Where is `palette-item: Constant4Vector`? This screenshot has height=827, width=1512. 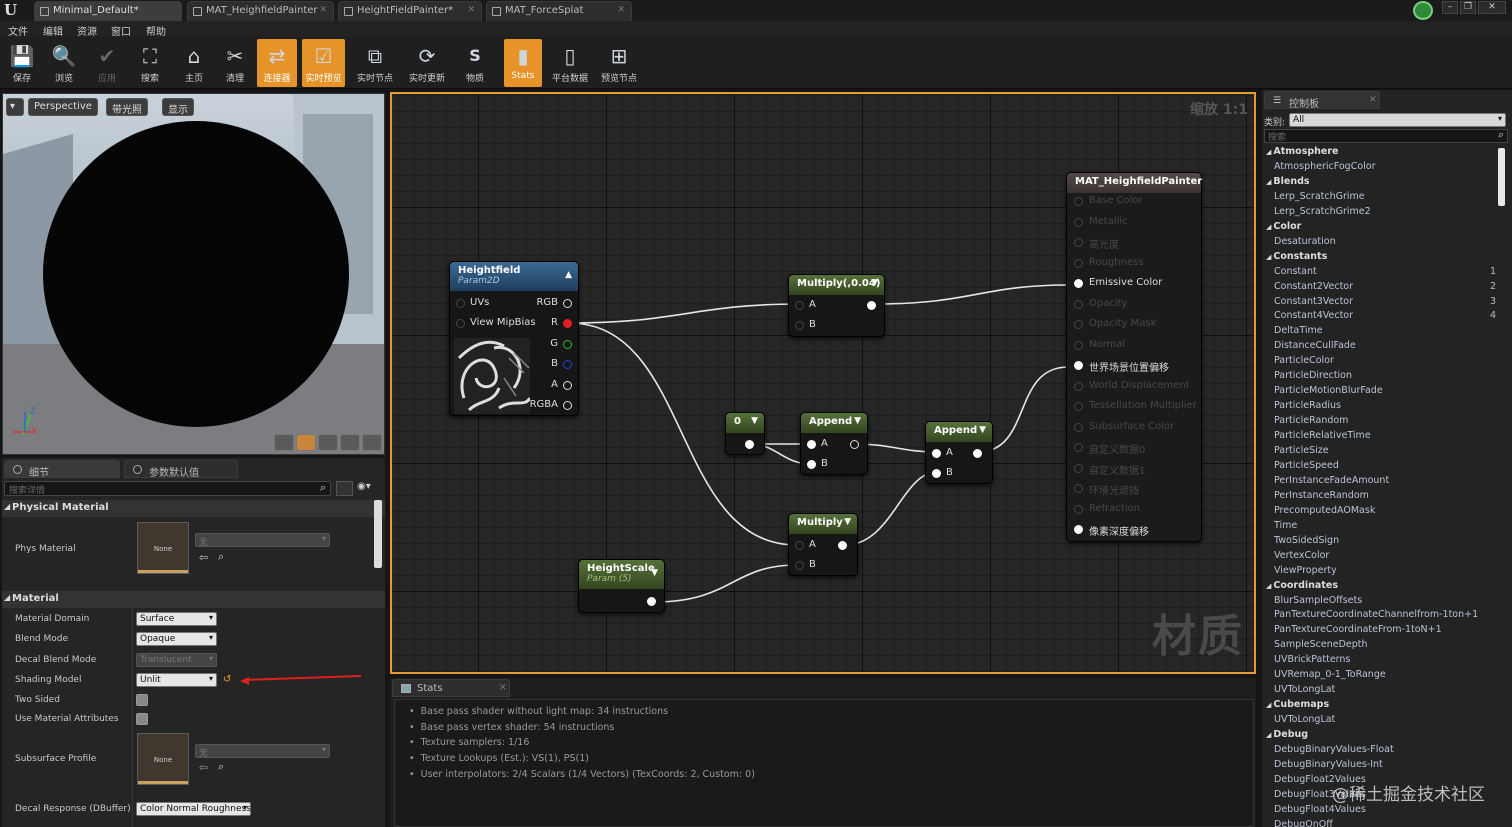 palette-item: Constant4Vector is located at coordinates (1313, 315).